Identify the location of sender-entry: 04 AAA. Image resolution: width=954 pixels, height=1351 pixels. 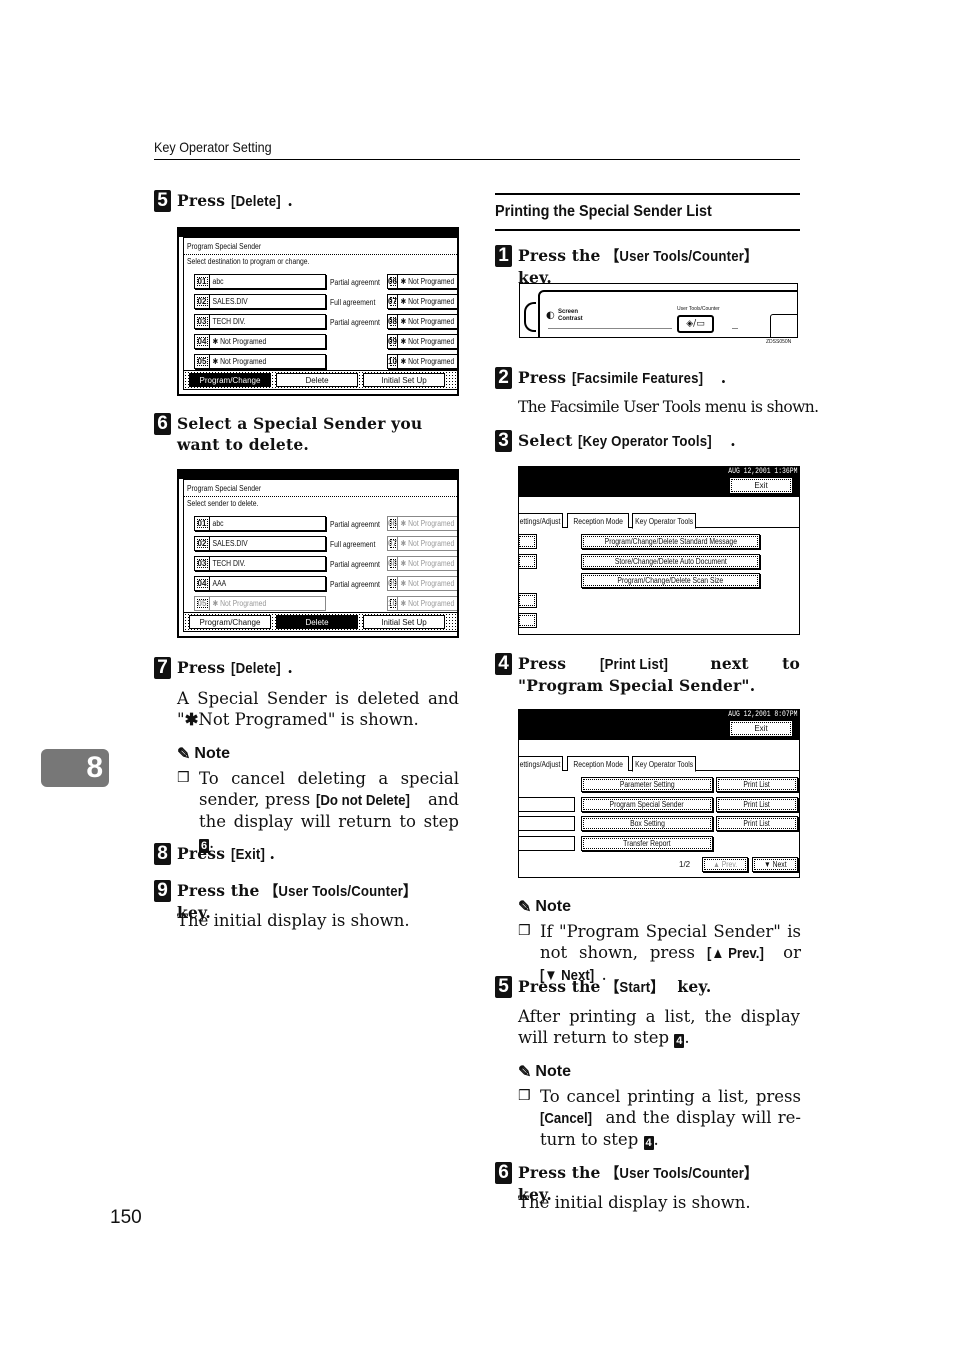
(260, 583).